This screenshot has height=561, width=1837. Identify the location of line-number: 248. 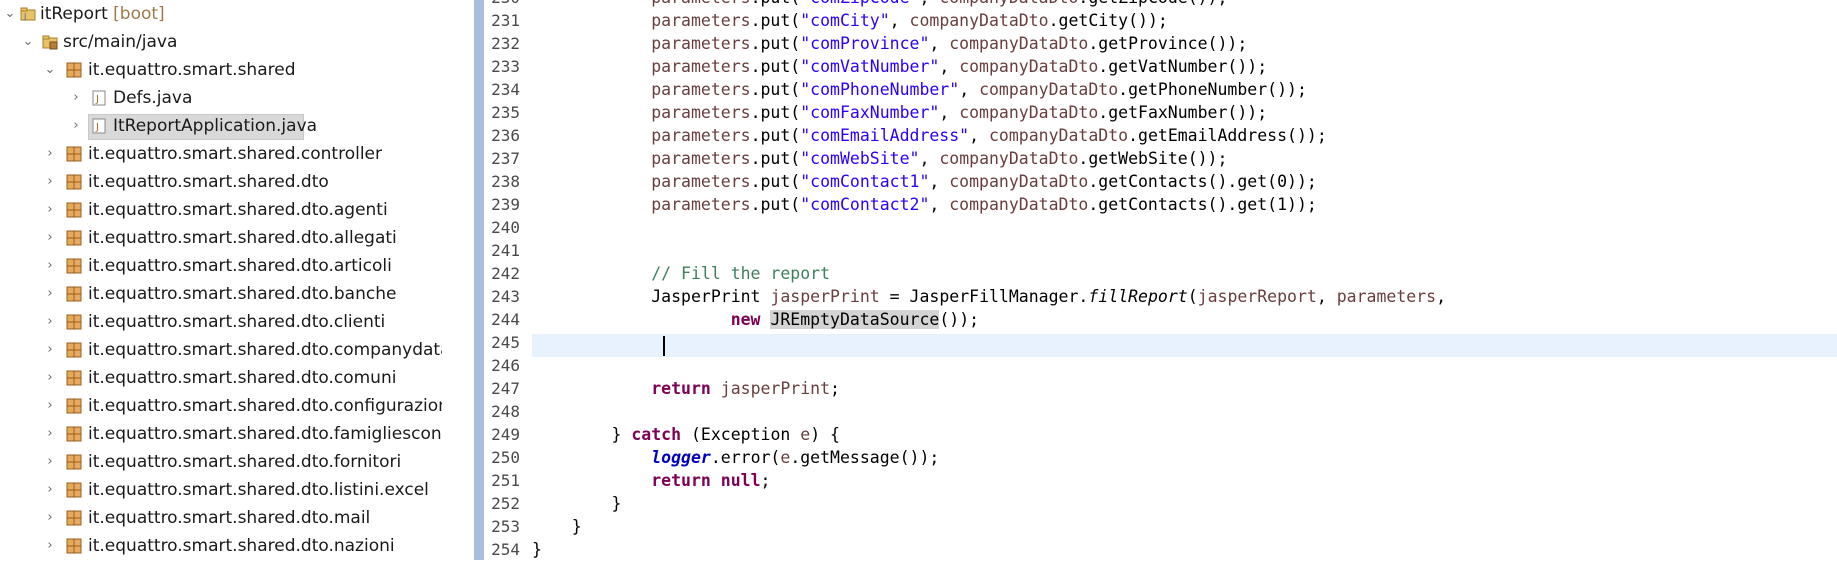
(505, 411).